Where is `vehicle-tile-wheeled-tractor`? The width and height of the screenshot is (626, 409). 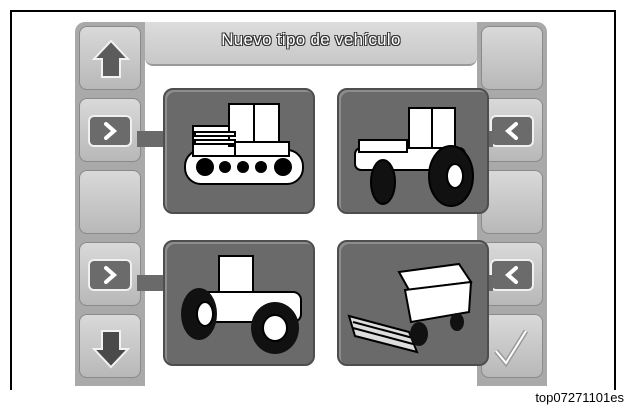
vehicle-tile-wheeled-tractor is located at coordinates (413, 151).